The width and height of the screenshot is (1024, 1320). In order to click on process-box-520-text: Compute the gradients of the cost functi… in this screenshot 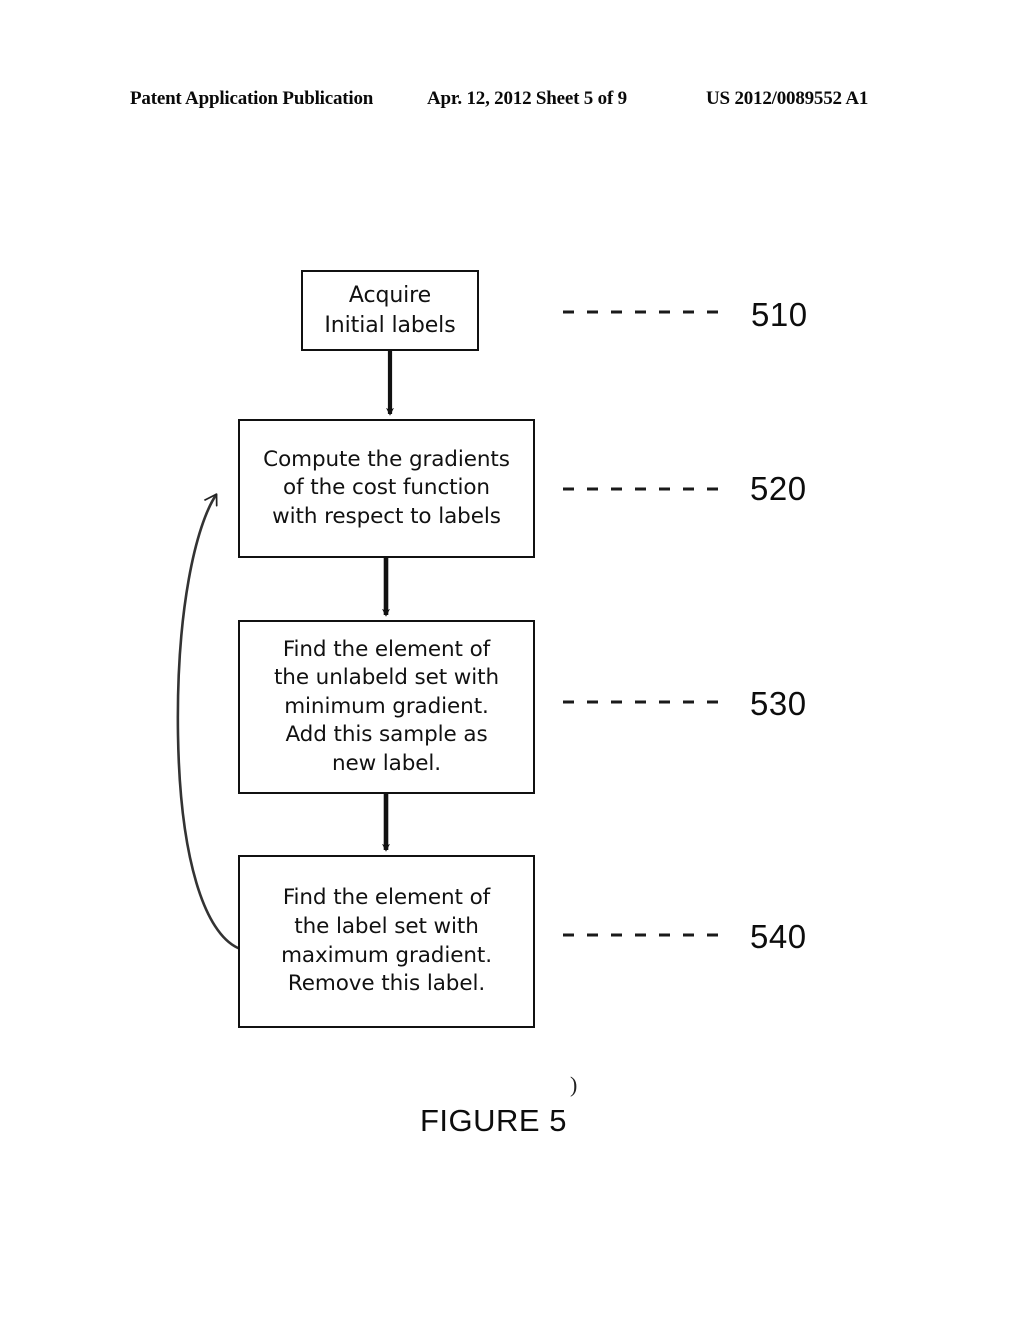, I will do `click(386, 487)`.